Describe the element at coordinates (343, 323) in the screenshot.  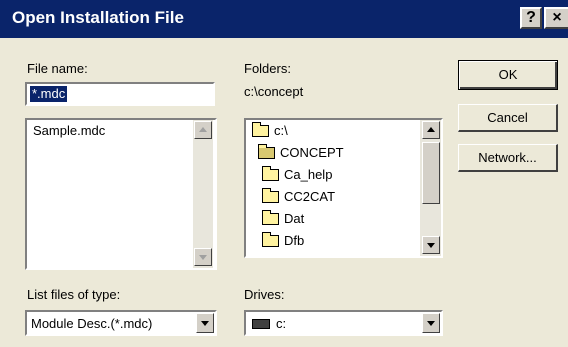
I see `drives-select: c:` at that location.